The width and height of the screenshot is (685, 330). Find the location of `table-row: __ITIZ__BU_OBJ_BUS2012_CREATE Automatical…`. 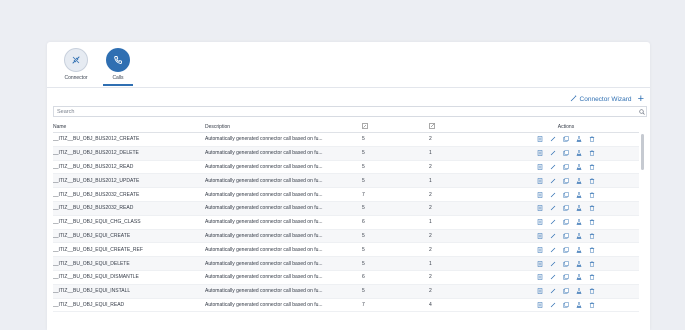

table-row: __ITIZ__BU_OBJ_BUS2012_CREATE Automatical… is located at coordinates (346, 140).